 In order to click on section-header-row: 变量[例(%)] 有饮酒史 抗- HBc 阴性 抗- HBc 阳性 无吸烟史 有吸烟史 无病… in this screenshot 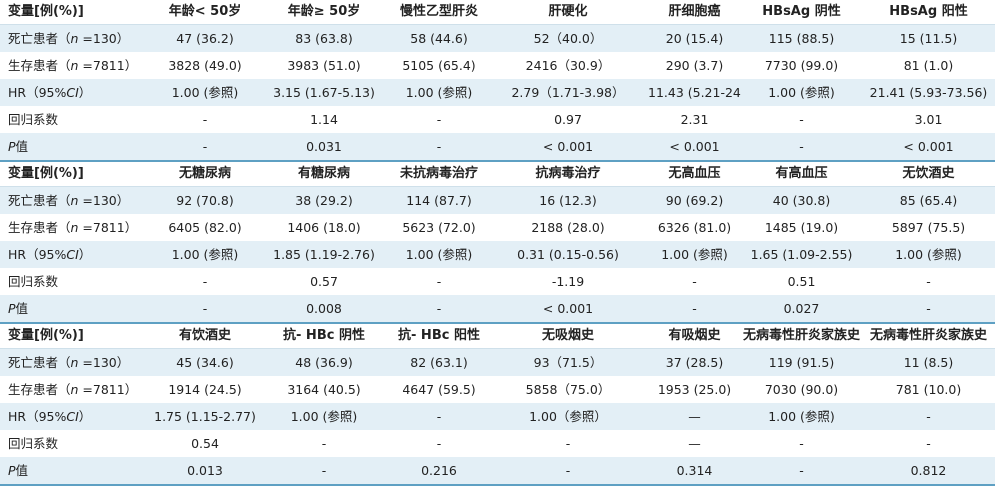, I will do `click(497, 336)`.